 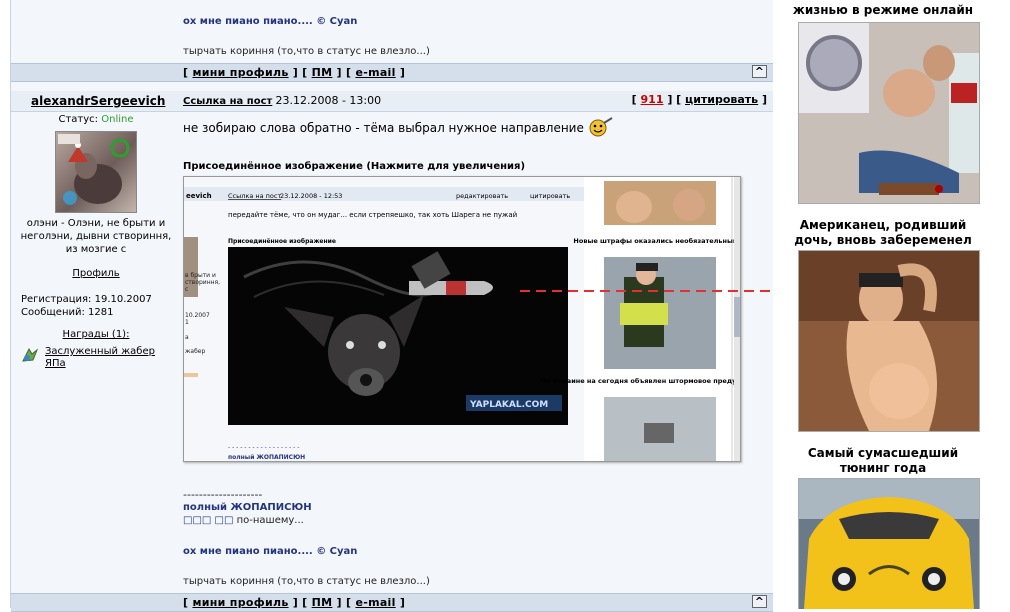 What do you see at coordinates (652, 99) in the screenshot?
I see `rating-link: 911` at bounding box center [652, 99].